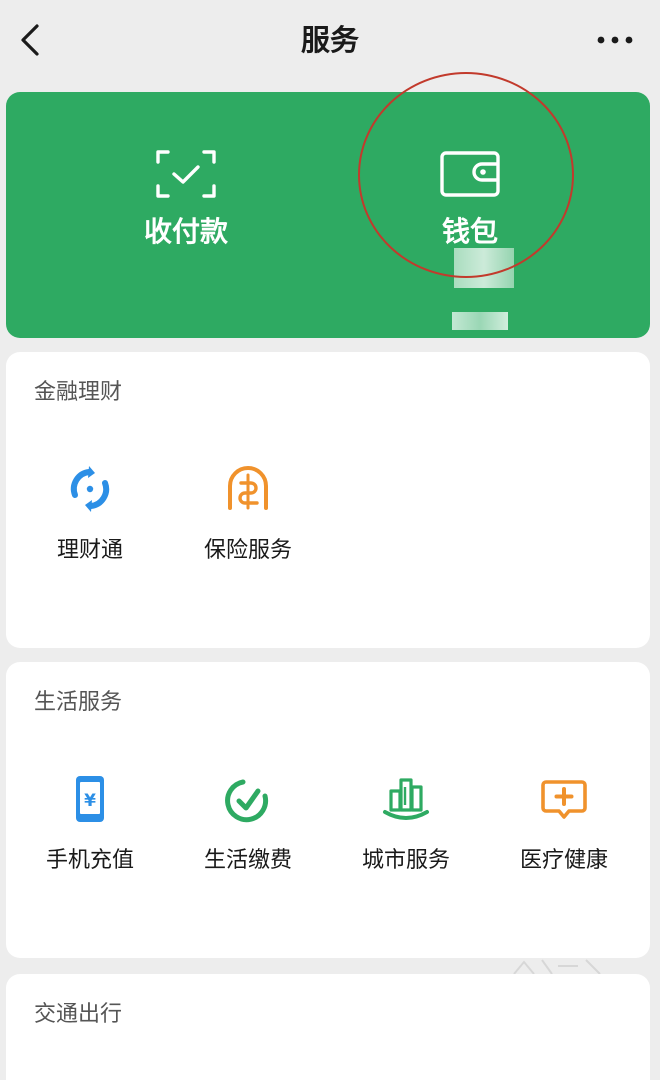 The height and width of the screenshot is (1080, 660). Describe the element at coordinates (90, 529) in the screenshot. I see `service-item-licaitong: 理财通` at that location.